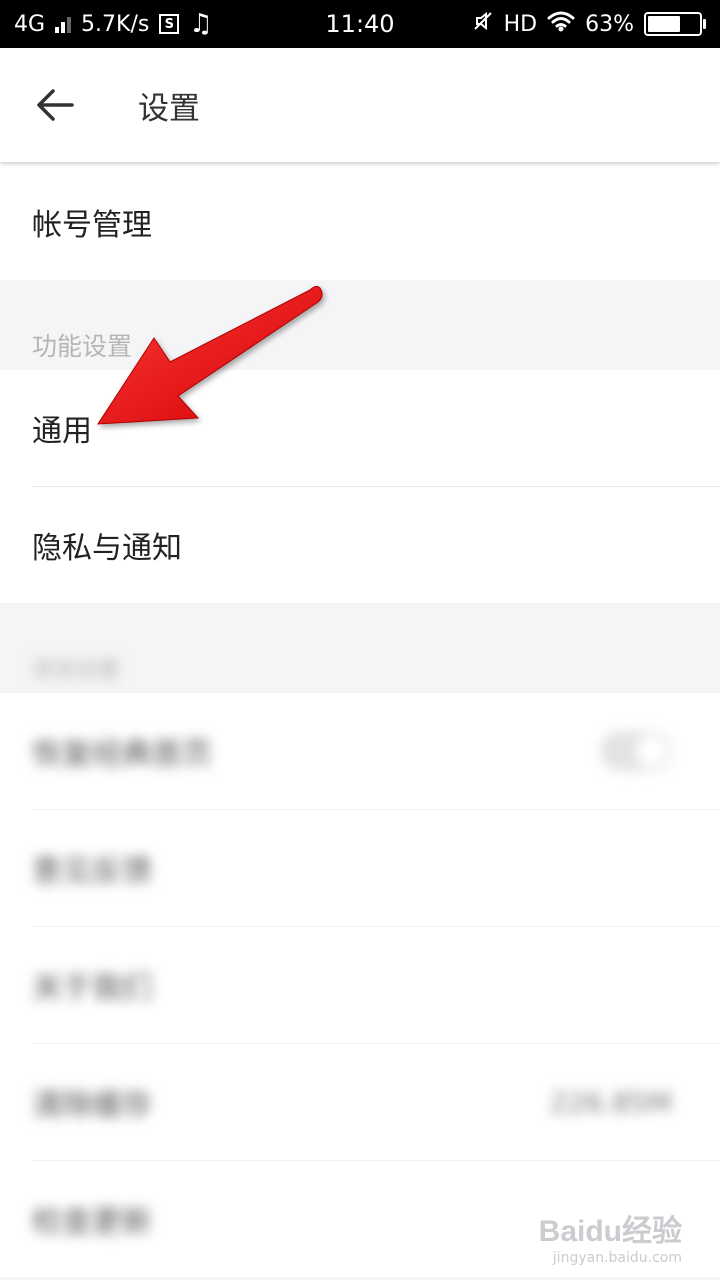 The width and height of the screenshot is (720, 1280). Describe the element at coordinates (360, 868) in the screenshot. I see `feedback-item: 意见反馈` at that location.